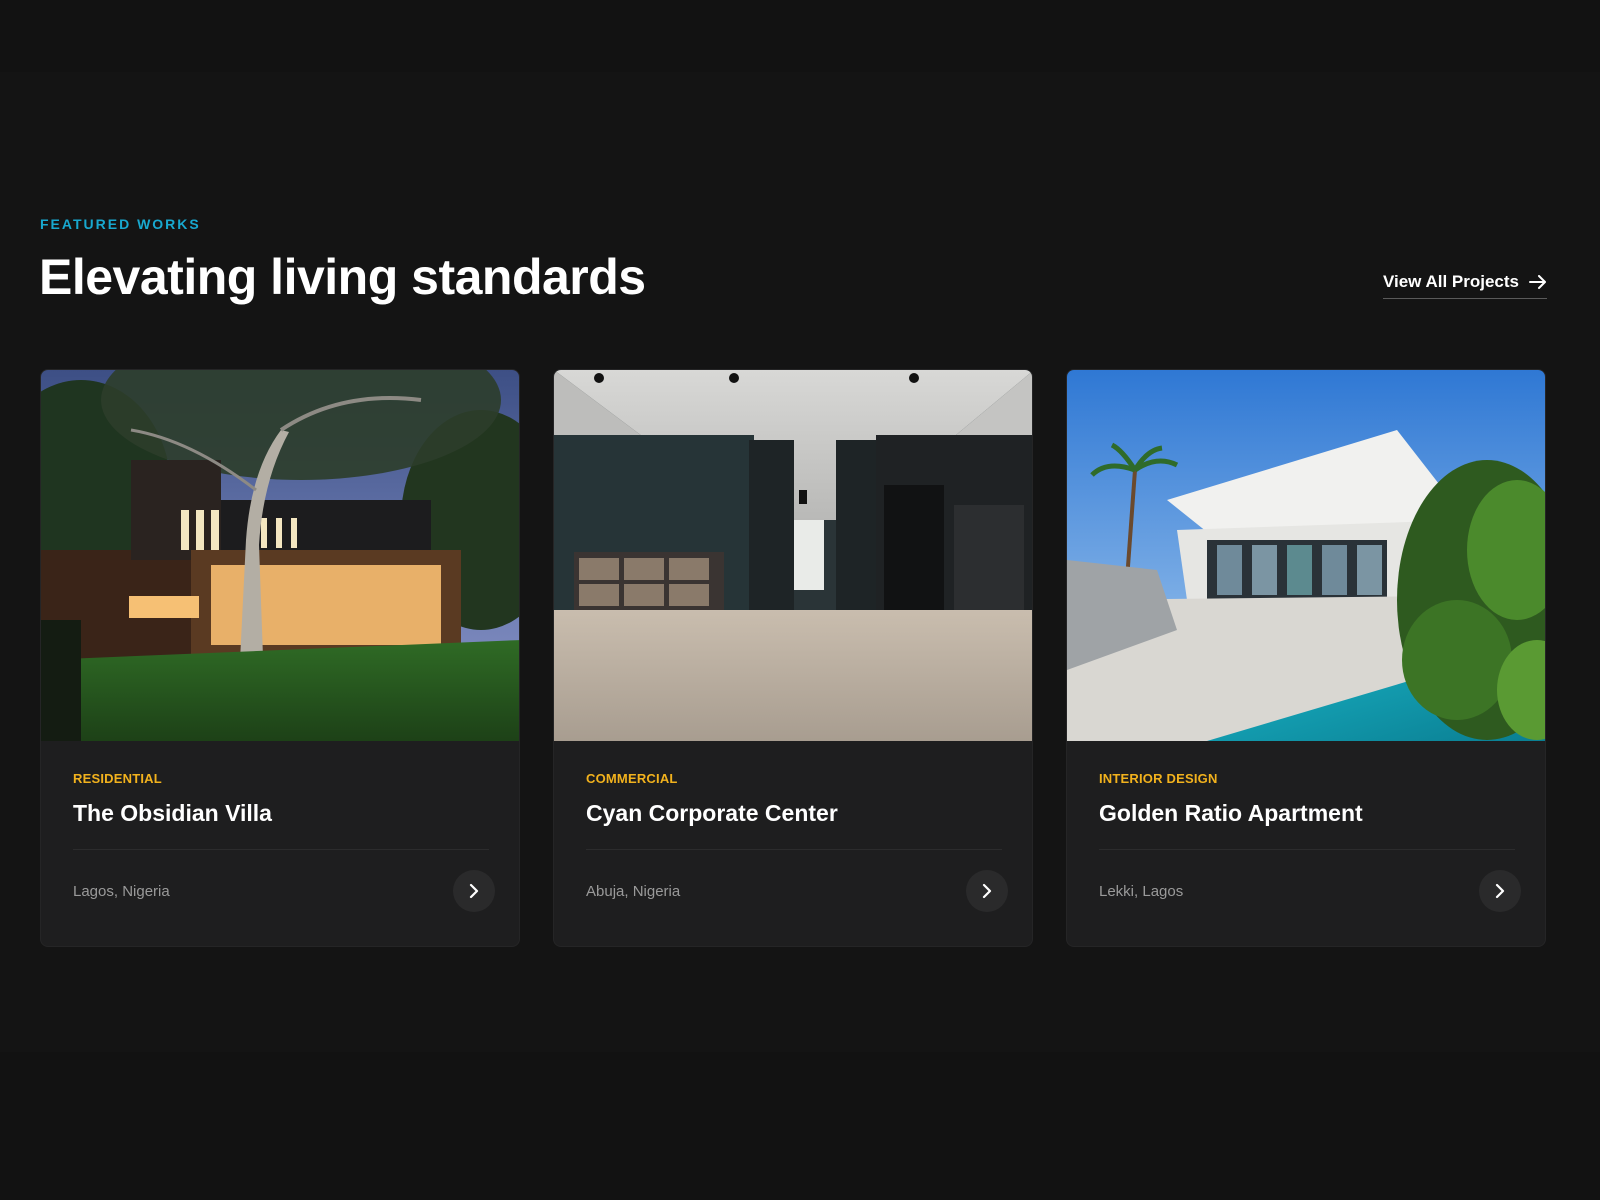 The height and width of the screenshot is (1200, 1600). Describe the element at coordinates (633, 891) in the screenshot. I see `card-location: Abuja, Nigeria` at that location.